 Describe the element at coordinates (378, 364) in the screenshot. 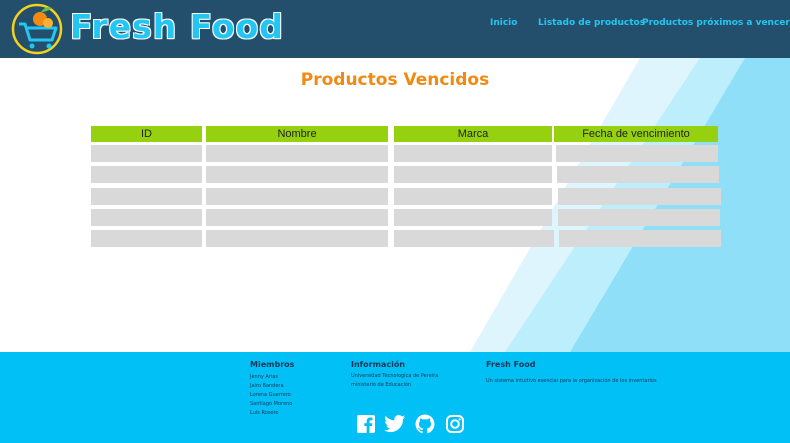

I see `footer-info-heading: Información` at that location.